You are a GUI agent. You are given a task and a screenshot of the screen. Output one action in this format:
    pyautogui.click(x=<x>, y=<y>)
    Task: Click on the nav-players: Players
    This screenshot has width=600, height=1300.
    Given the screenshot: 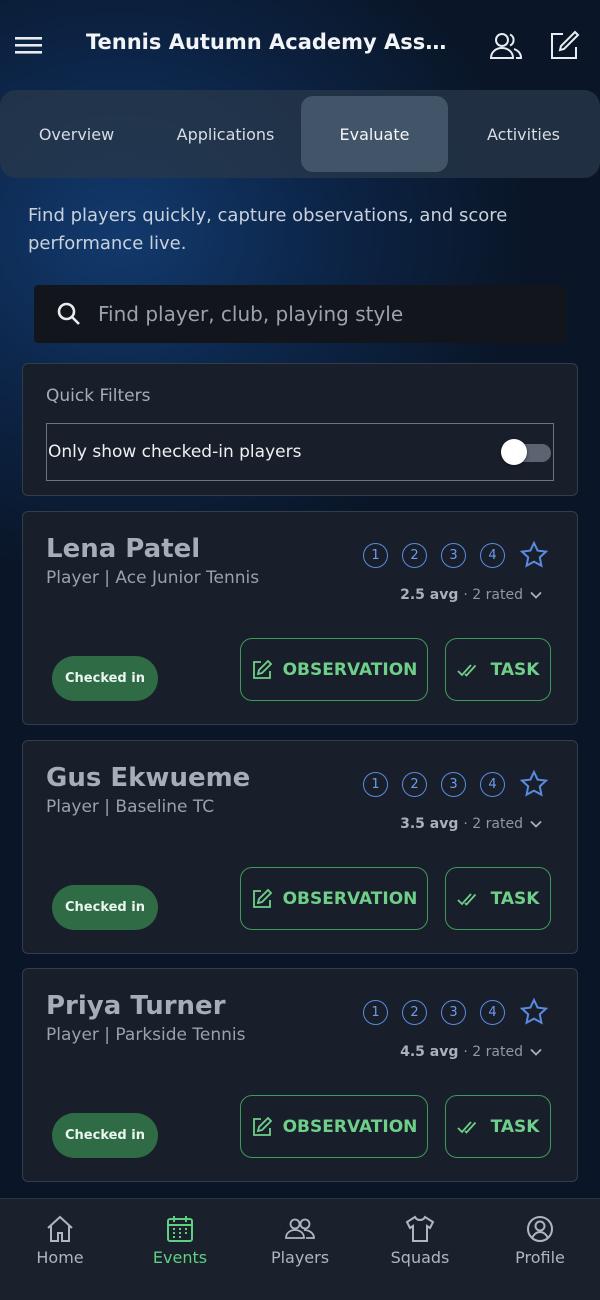 What is the action you would take?
    pyautogui.click(x=300, y=1249)
    